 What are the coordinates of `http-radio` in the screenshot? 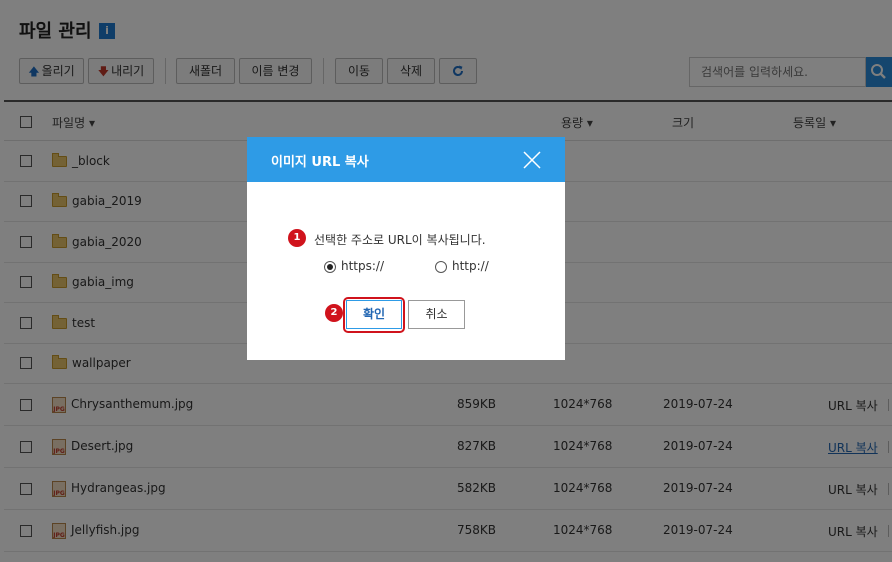 It's located at (441, 267).